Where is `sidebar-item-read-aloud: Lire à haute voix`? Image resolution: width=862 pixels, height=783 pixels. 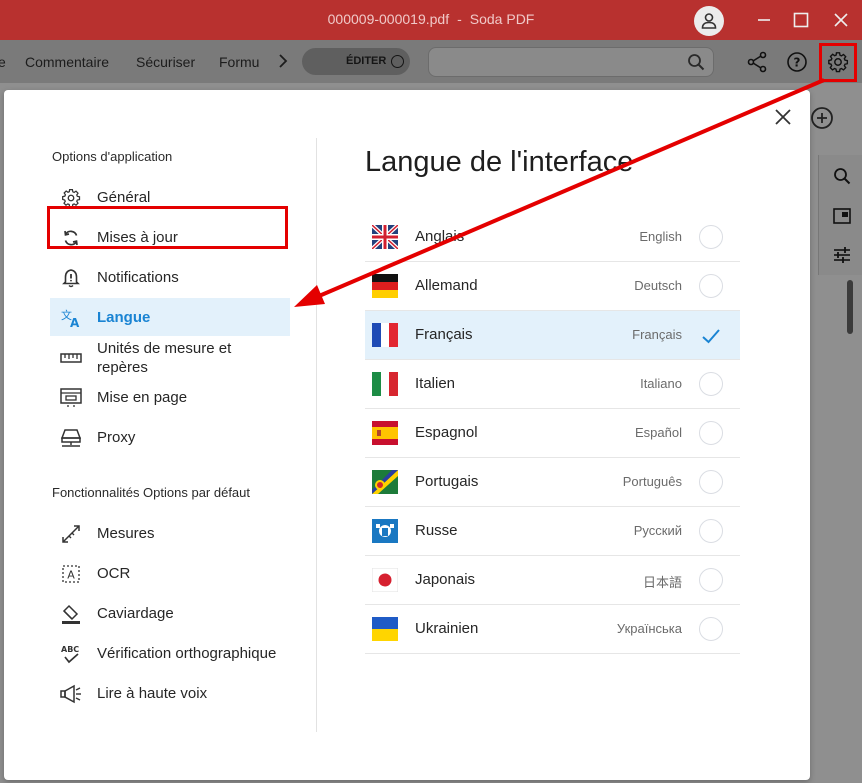
sidebar-item-read-aloud: Lire à haute voix is located at coordinates (170, 693).